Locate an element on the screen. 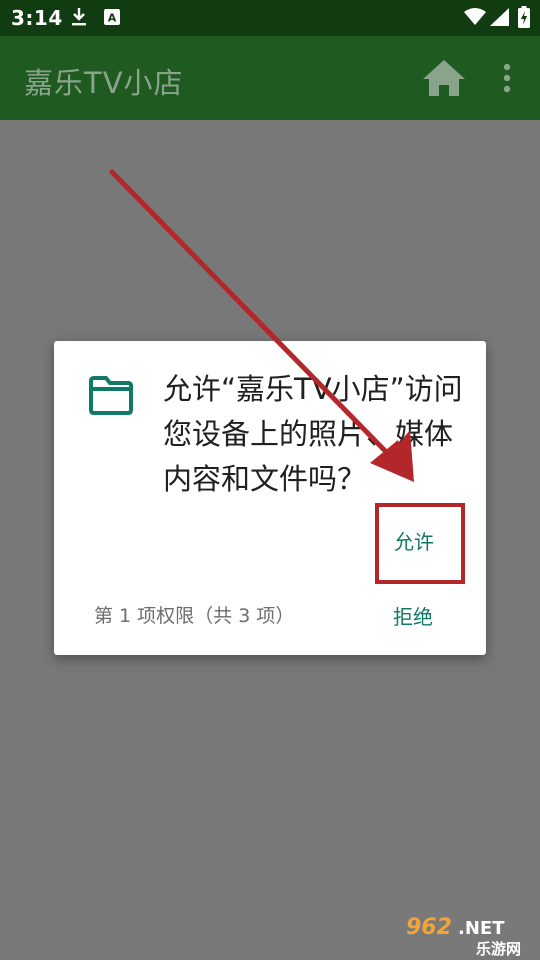 This screenshot has height=960, width=540. app-bar: 嘉乐TV小店 is located at coordinates (270, 78).